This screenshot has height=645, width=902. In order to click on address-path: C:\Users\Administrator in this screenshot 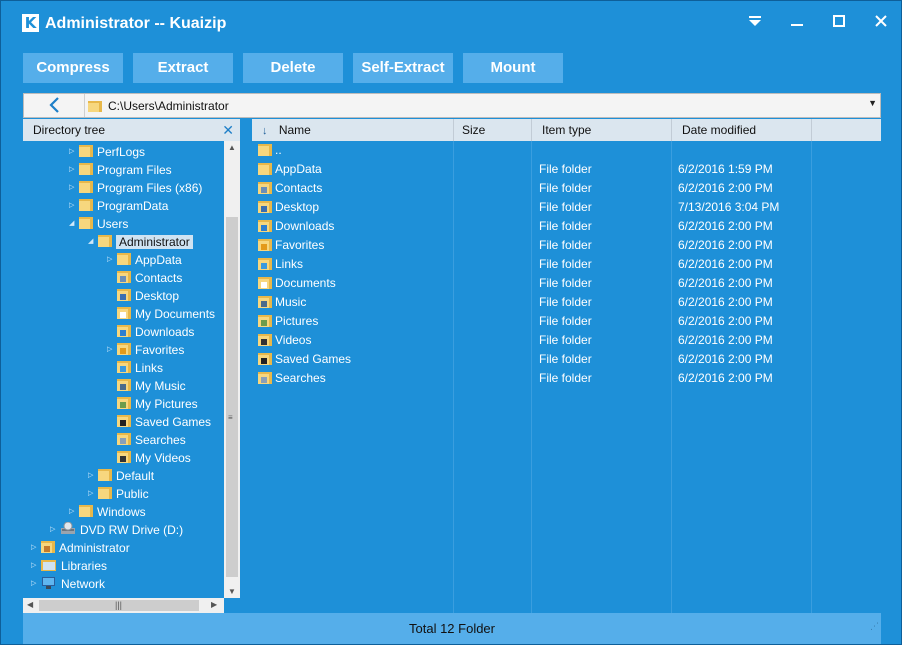, I will do `click(168, 106)`.